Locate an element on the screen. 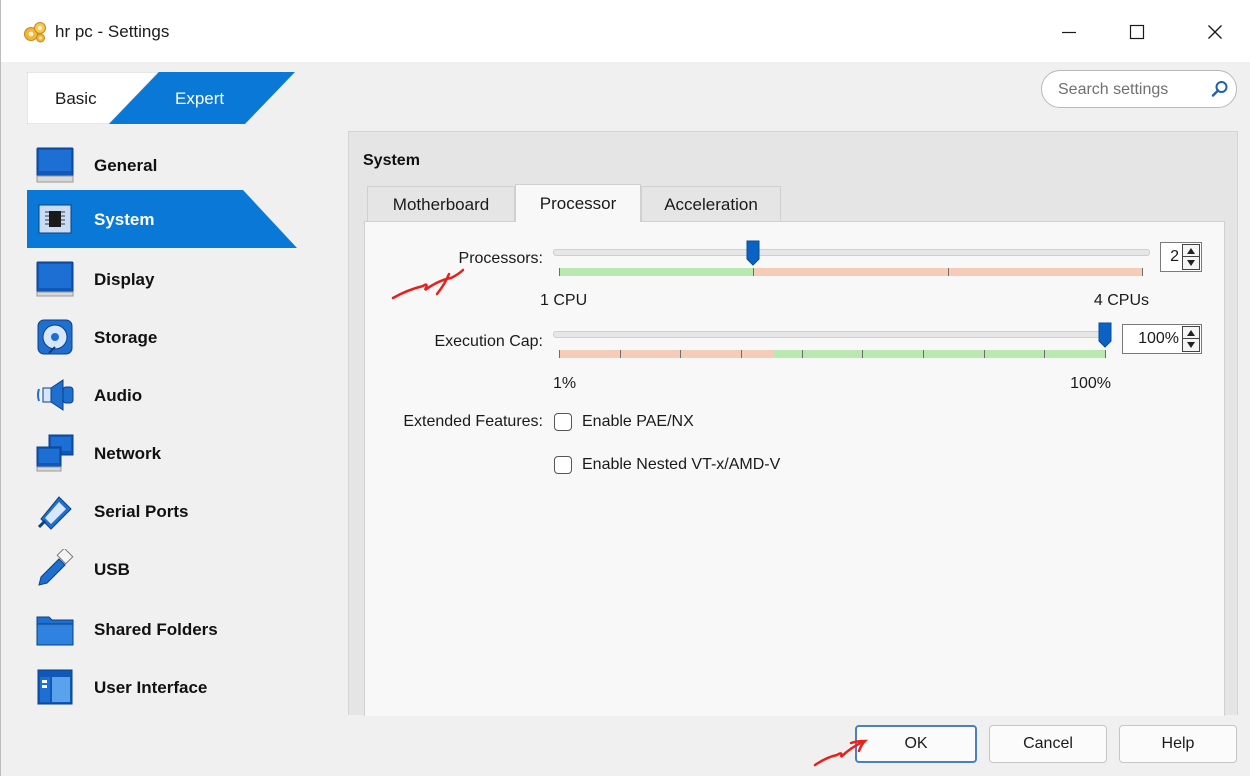 The width and height of the screenshot is (1250, 776). chip-icon is located at coordinates (55, 219).